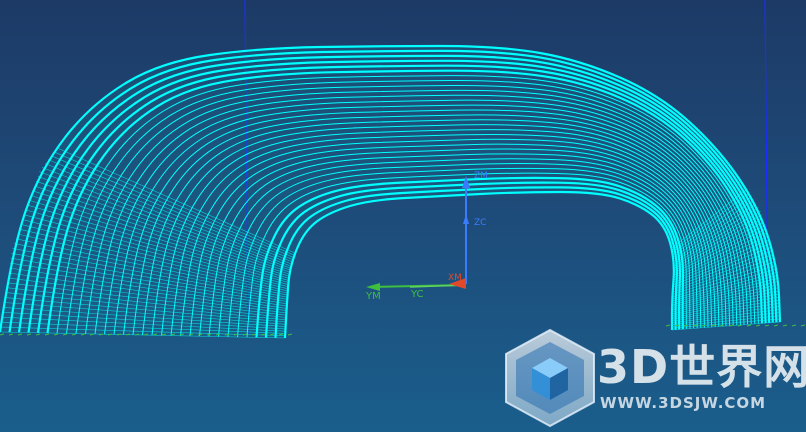  What do you see at coordinates (455, 278) in the screenshot?
I see `xm-axis-label: XM` at bounding box center [455, 278].